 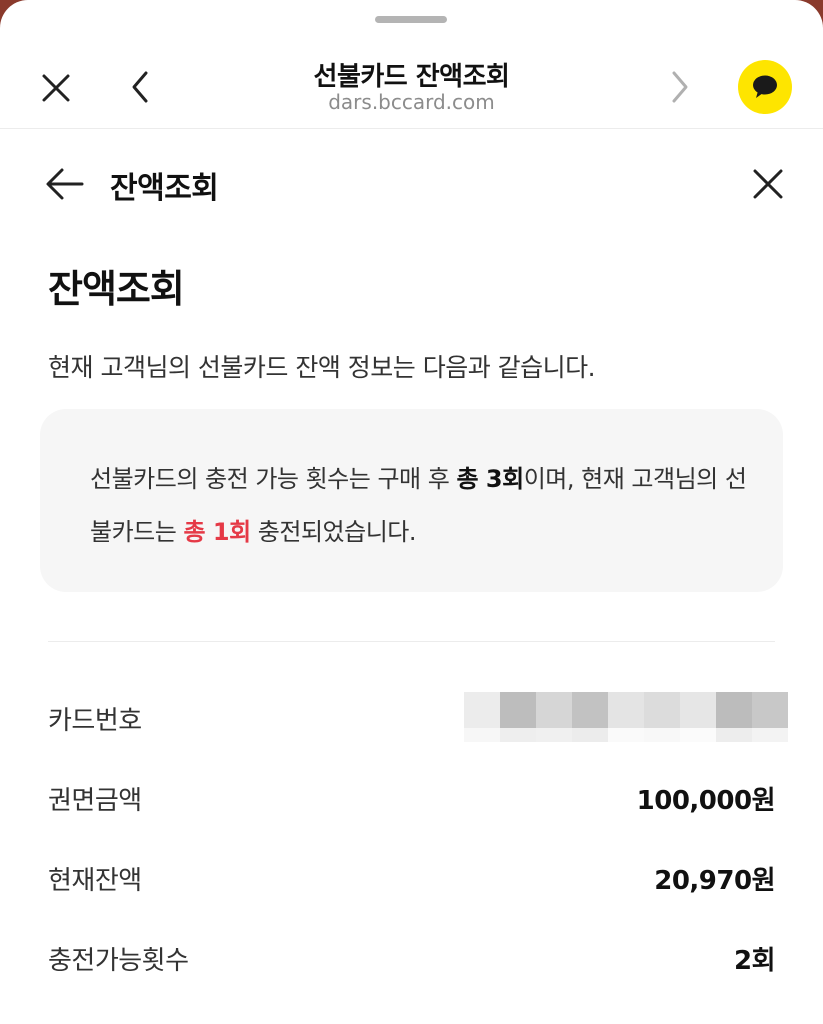 I want to click on kakao-talk-button, so click(x=765, y=87).